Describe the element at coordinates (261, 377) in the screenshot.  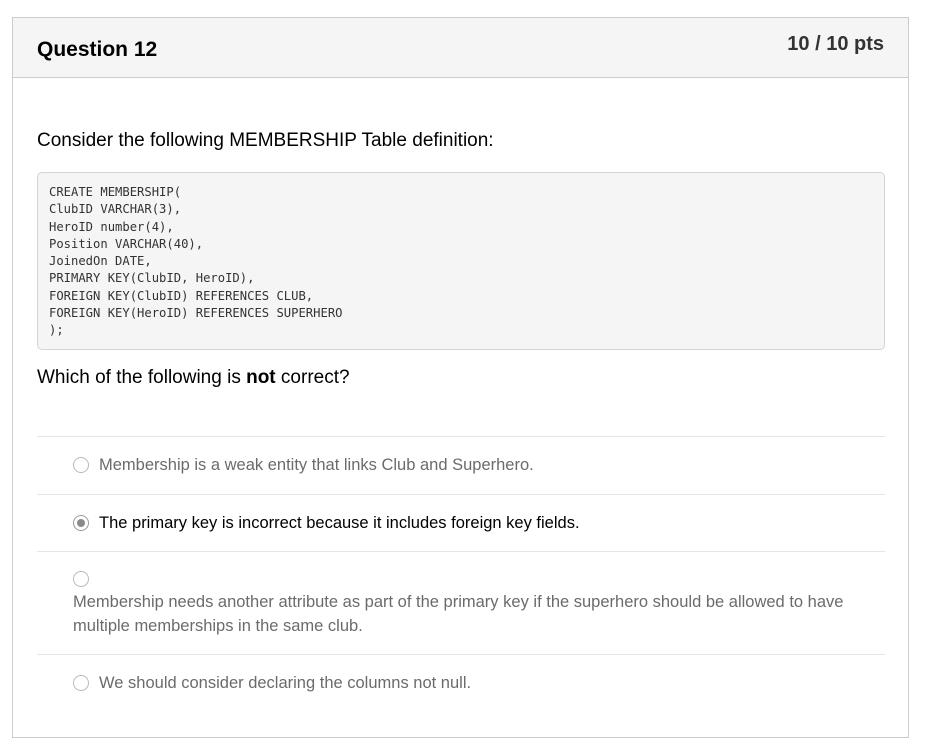
I see `prompt-emphasis: not` at that location.